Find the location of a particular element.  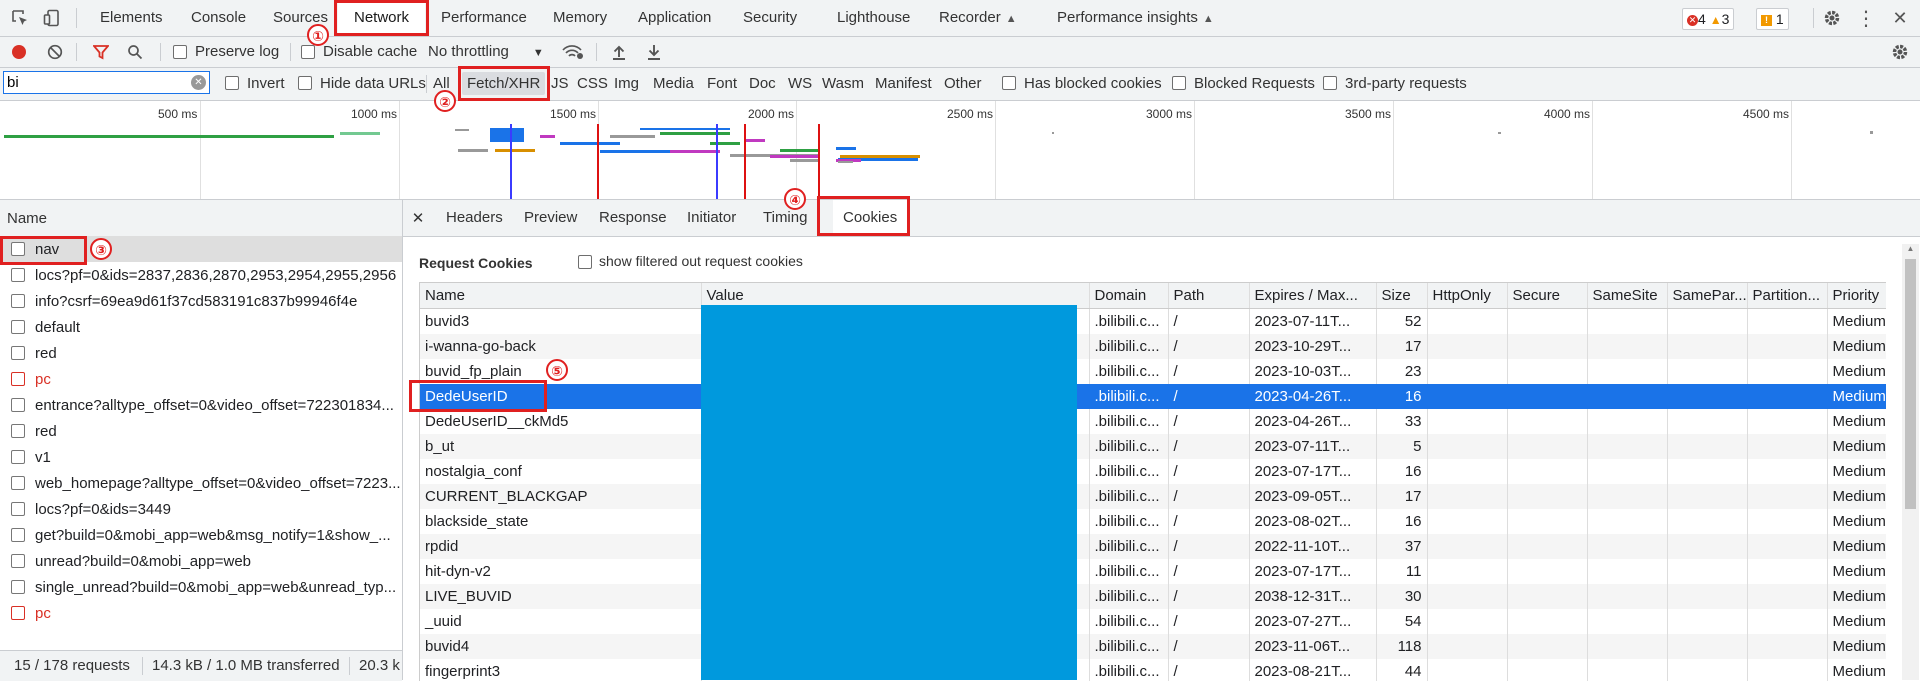

type-filter-ws: WS is located at coordinates (800, 83).